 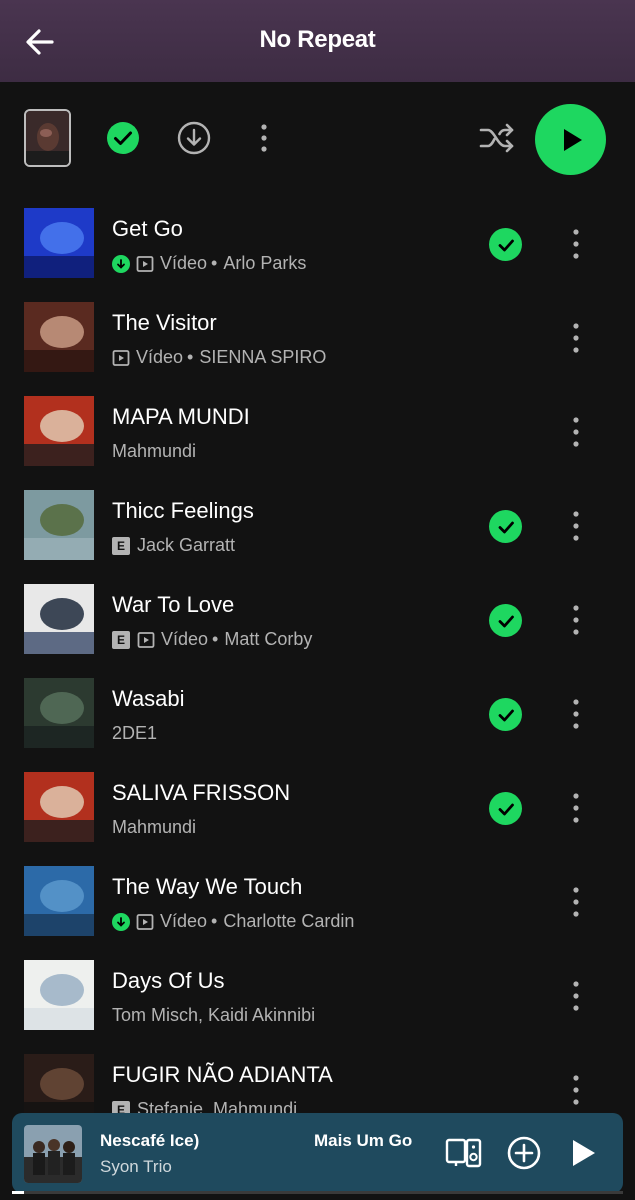 I want to click on now-playing-artist: Syon Trio, so click(x=136, y=1166).